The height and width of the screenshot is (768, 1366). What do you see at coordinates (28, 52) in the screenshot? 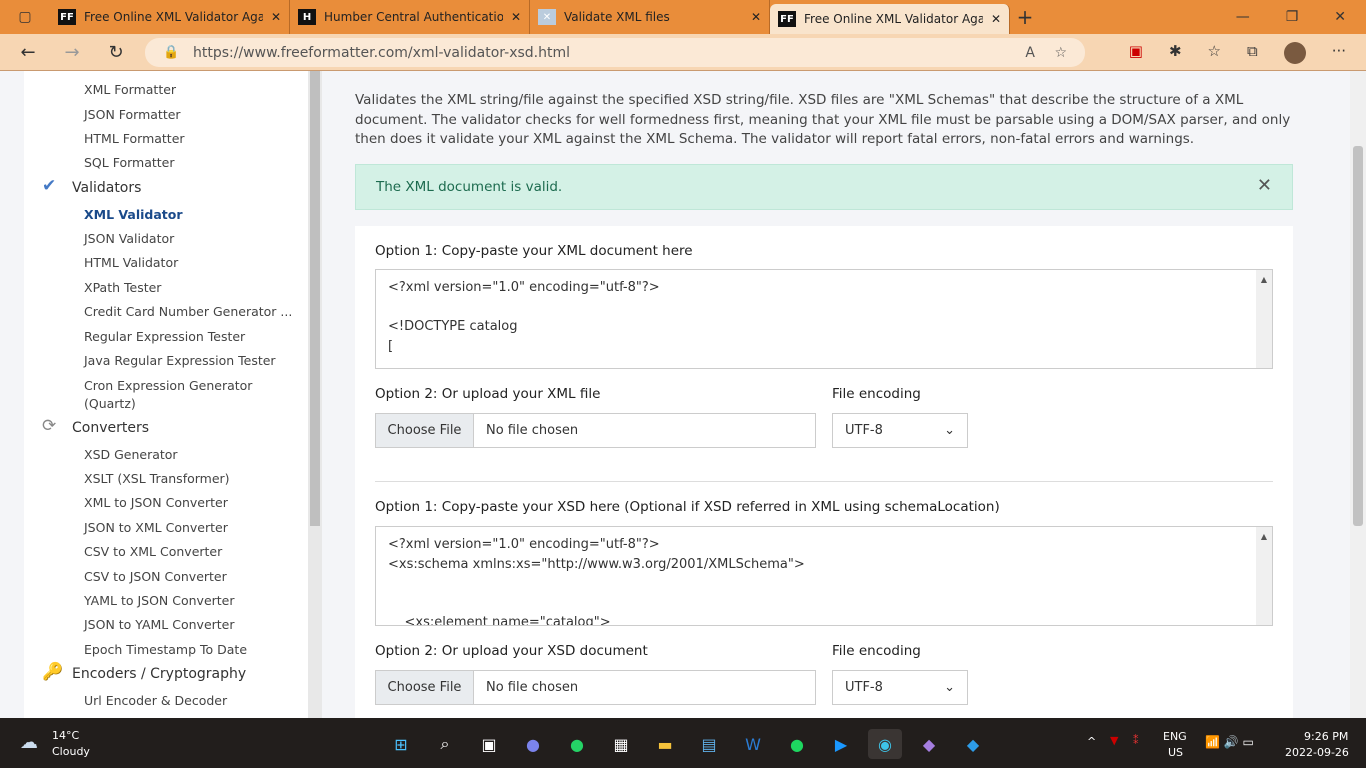
I see `back-button: ←` at bounding box center [28, 52].